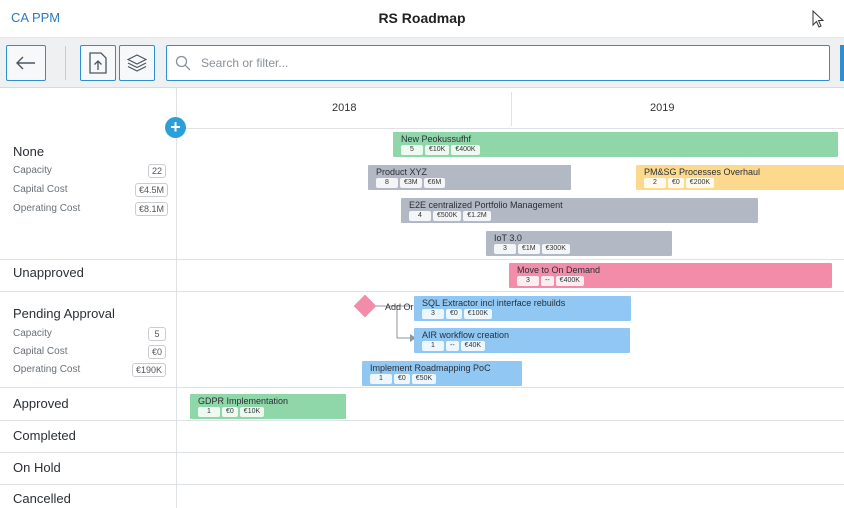 This screenshot has width=844, height=508. Describe the element at coordinates (740, 177) in the screenshot. I see `roadmap-item-bar: PM&SG Processes Overhaul 2 €0 €200K` at that location.